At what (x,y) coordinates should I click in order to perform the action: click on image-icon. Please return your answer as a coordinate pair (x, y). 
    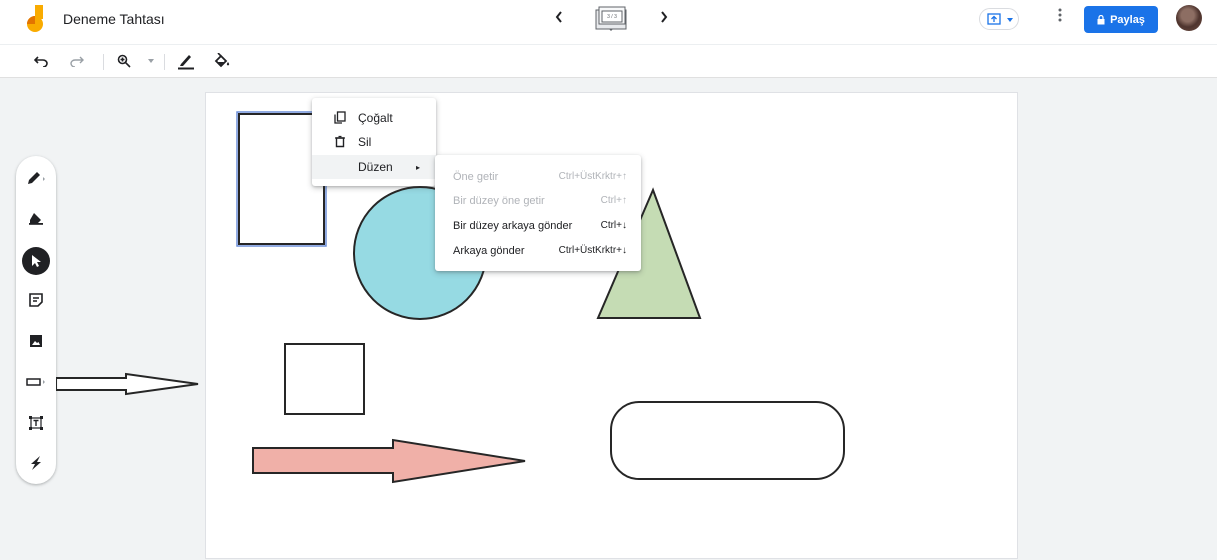
    Looking at the image, I should click on (36, 341).